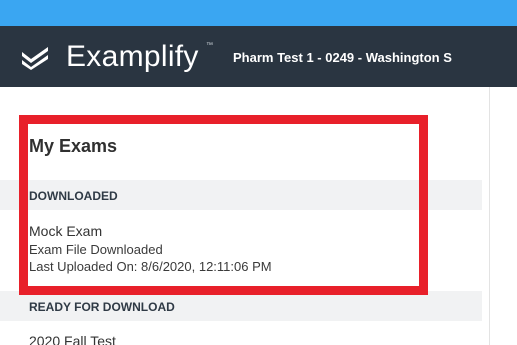  Describe the element at coordinates (132, 56) in the screenshot. I see `brand-name: Examplify` at that location.